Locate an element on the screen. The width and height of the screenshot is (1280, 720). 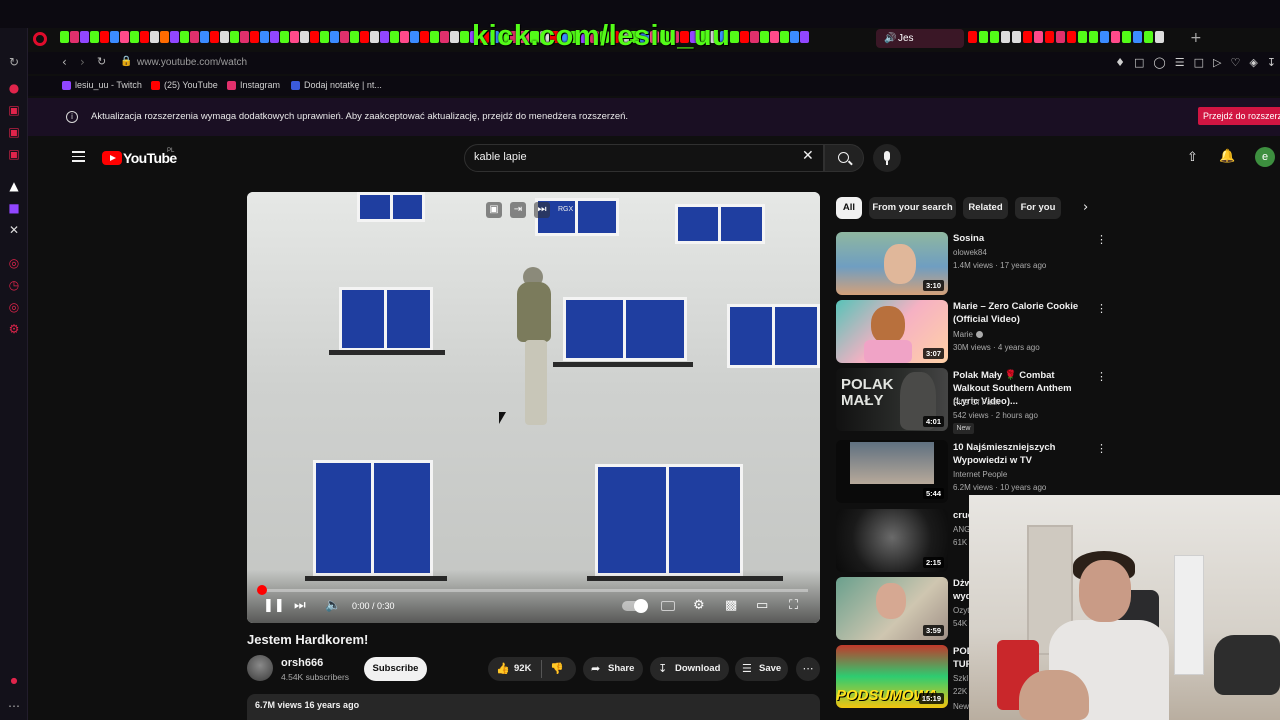
save-button: ☰ Save is located at coordinates (761, 669).